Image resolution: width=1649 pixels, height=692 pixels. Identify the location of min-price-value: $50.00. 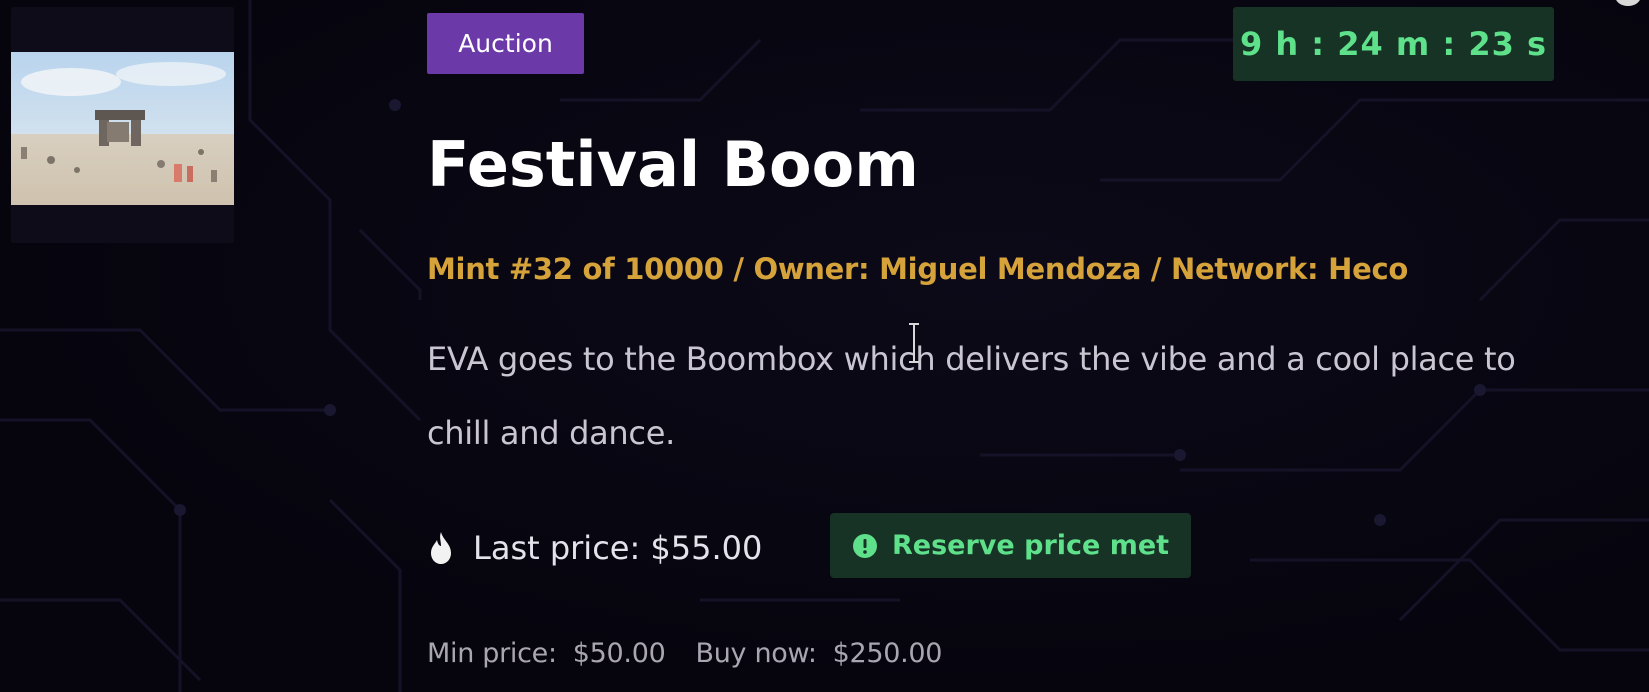
(619, 653).